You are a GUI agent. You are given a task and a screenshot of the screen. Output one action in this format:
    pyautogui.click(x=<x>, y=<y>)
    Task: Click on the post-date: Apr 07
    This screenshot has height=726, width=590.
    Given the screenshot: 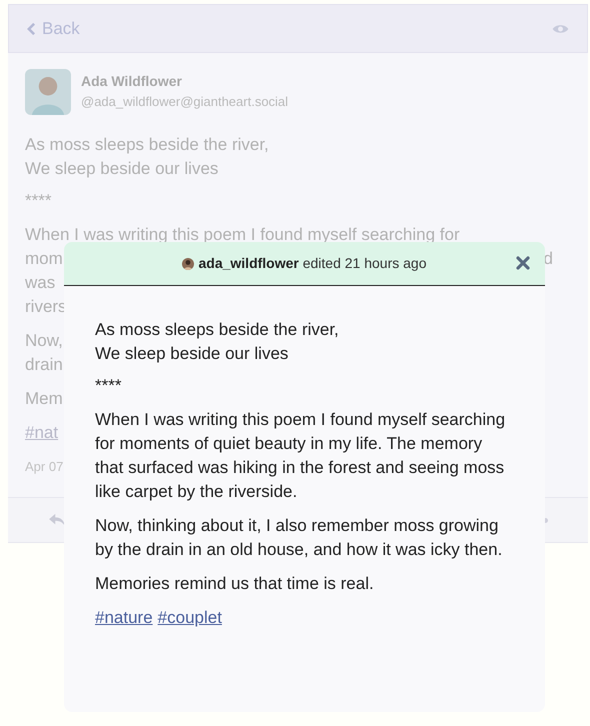 What is the action you would take?
    pyautogui.click(x=44, y=467)
    